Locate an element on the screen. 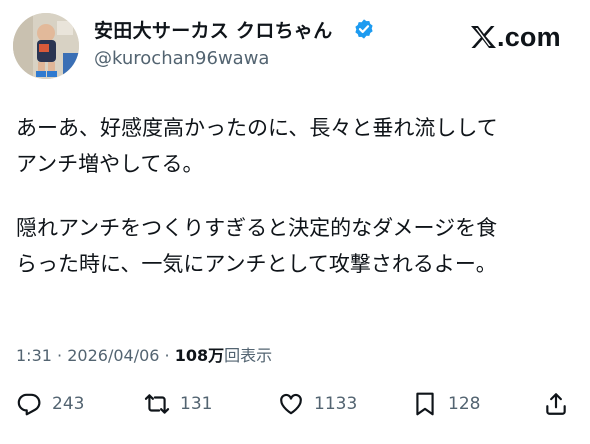 This screenshot has height=444, width=590. display-name: 安田大サーカス クロちゃん is located at coordinates (213, 29).